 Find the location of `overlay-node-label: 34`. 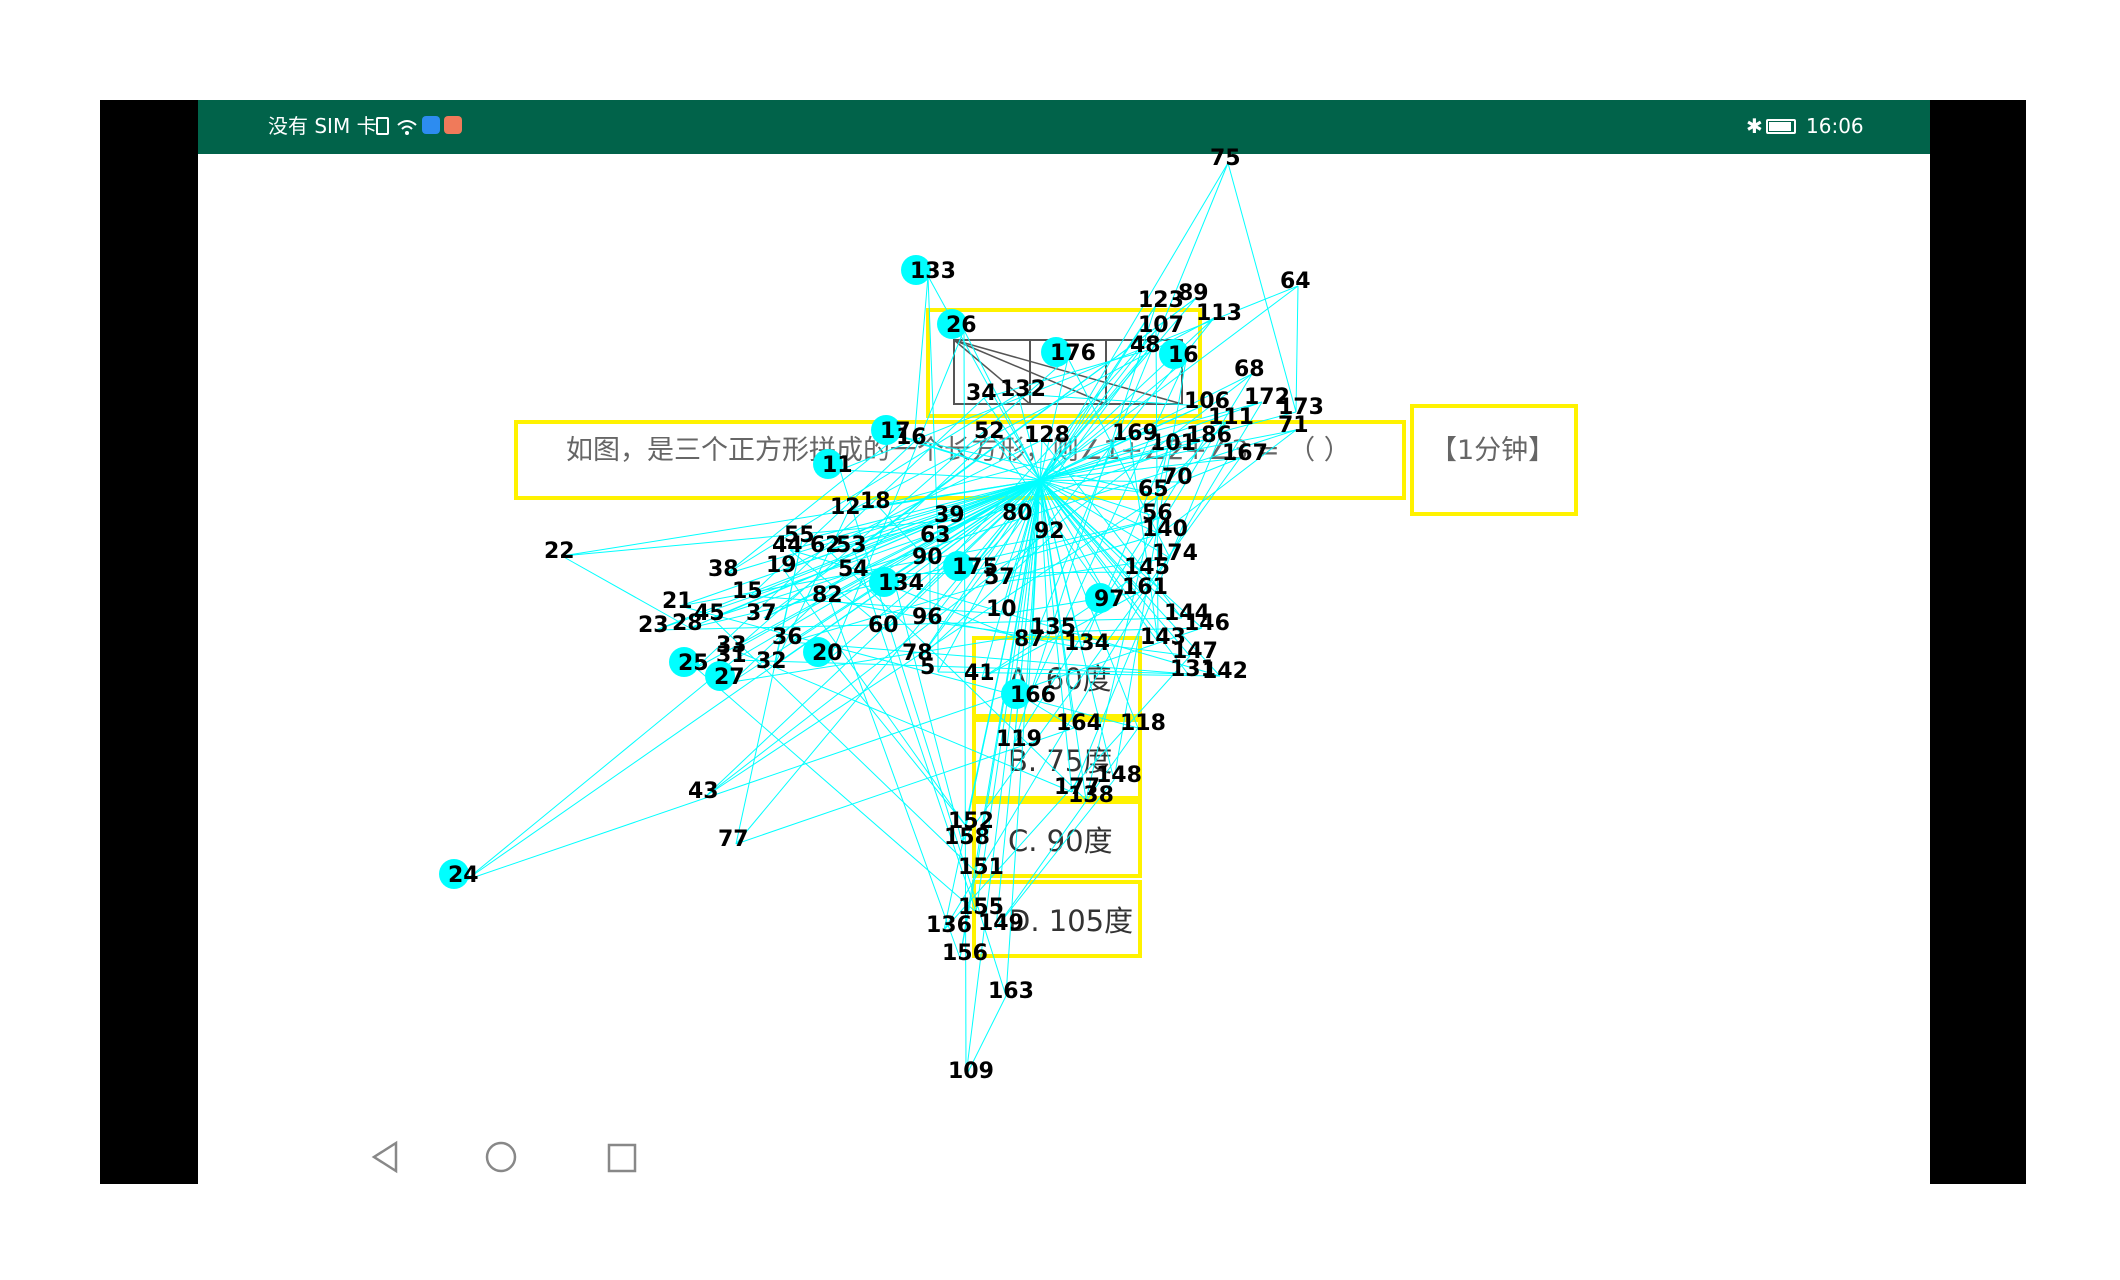

overlay-node-label: 34 is located at coordinates (981, 393).